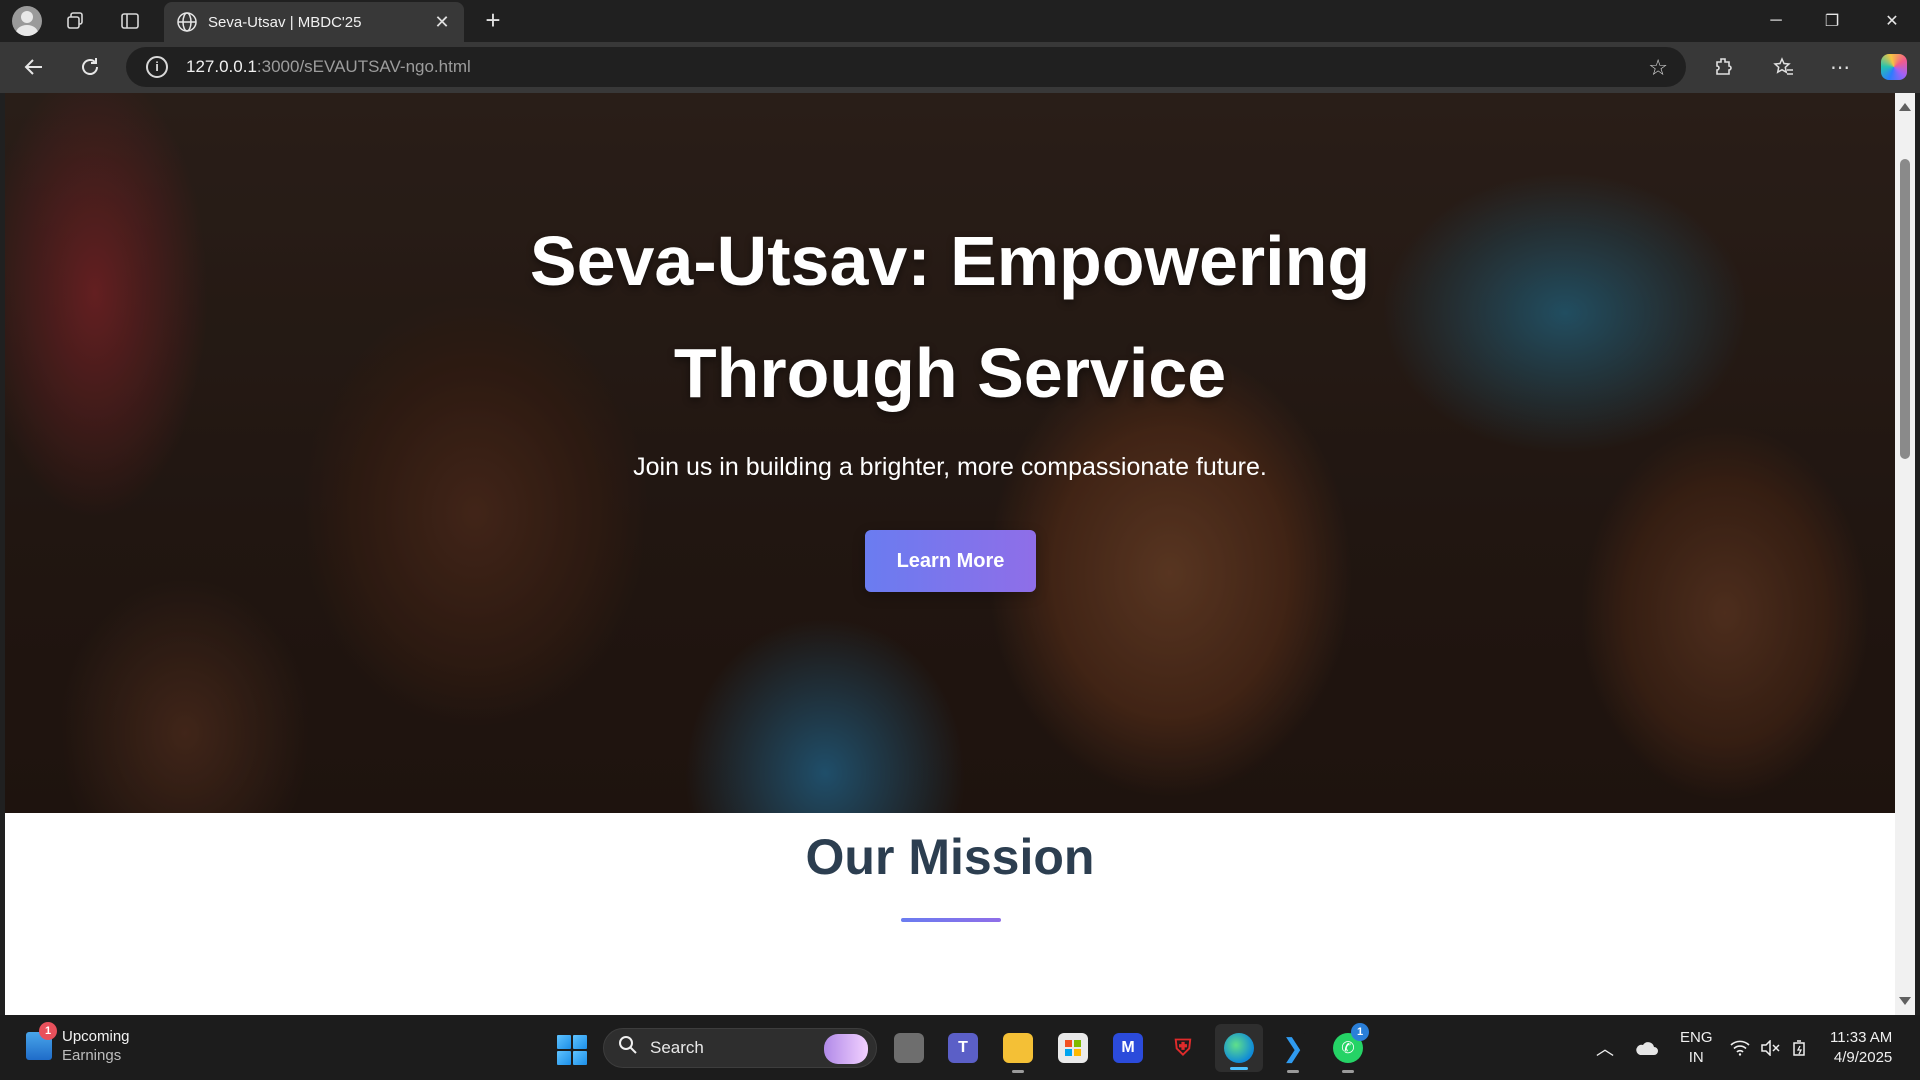  I want to click on widget-badge: 1, so click(48, 1031).